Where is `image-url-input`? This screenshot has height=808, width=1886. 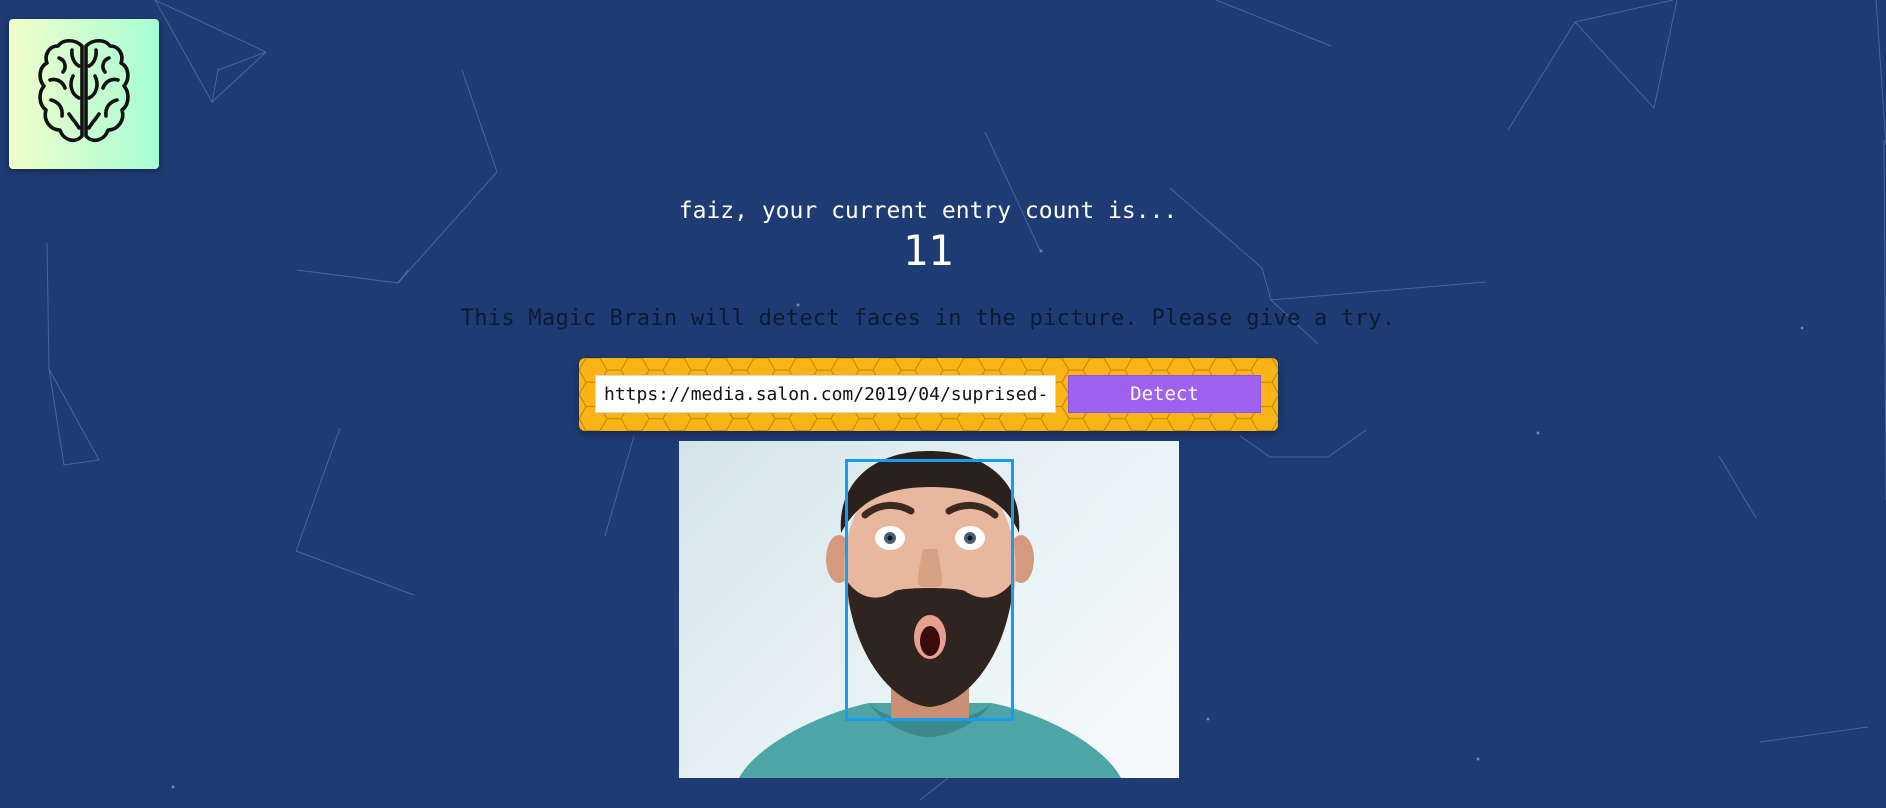 image-url-input is located at coordinates (825, 394).